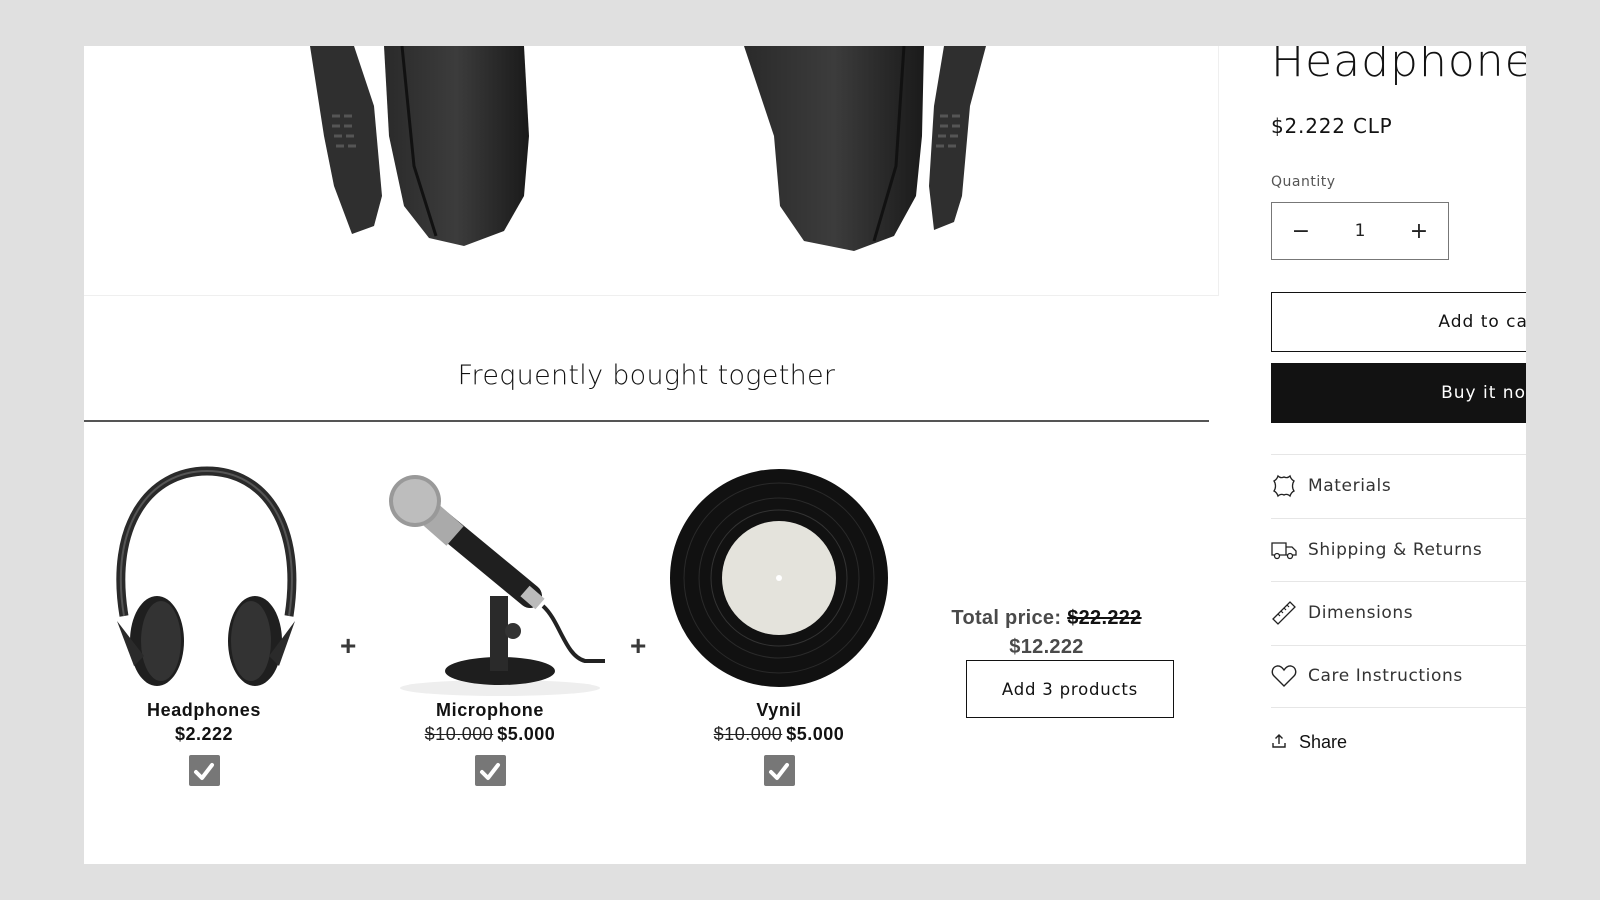 This screenshot has width=1600, height=900. I want to click on fbt-item-name: Headphones, so click(204, 710).